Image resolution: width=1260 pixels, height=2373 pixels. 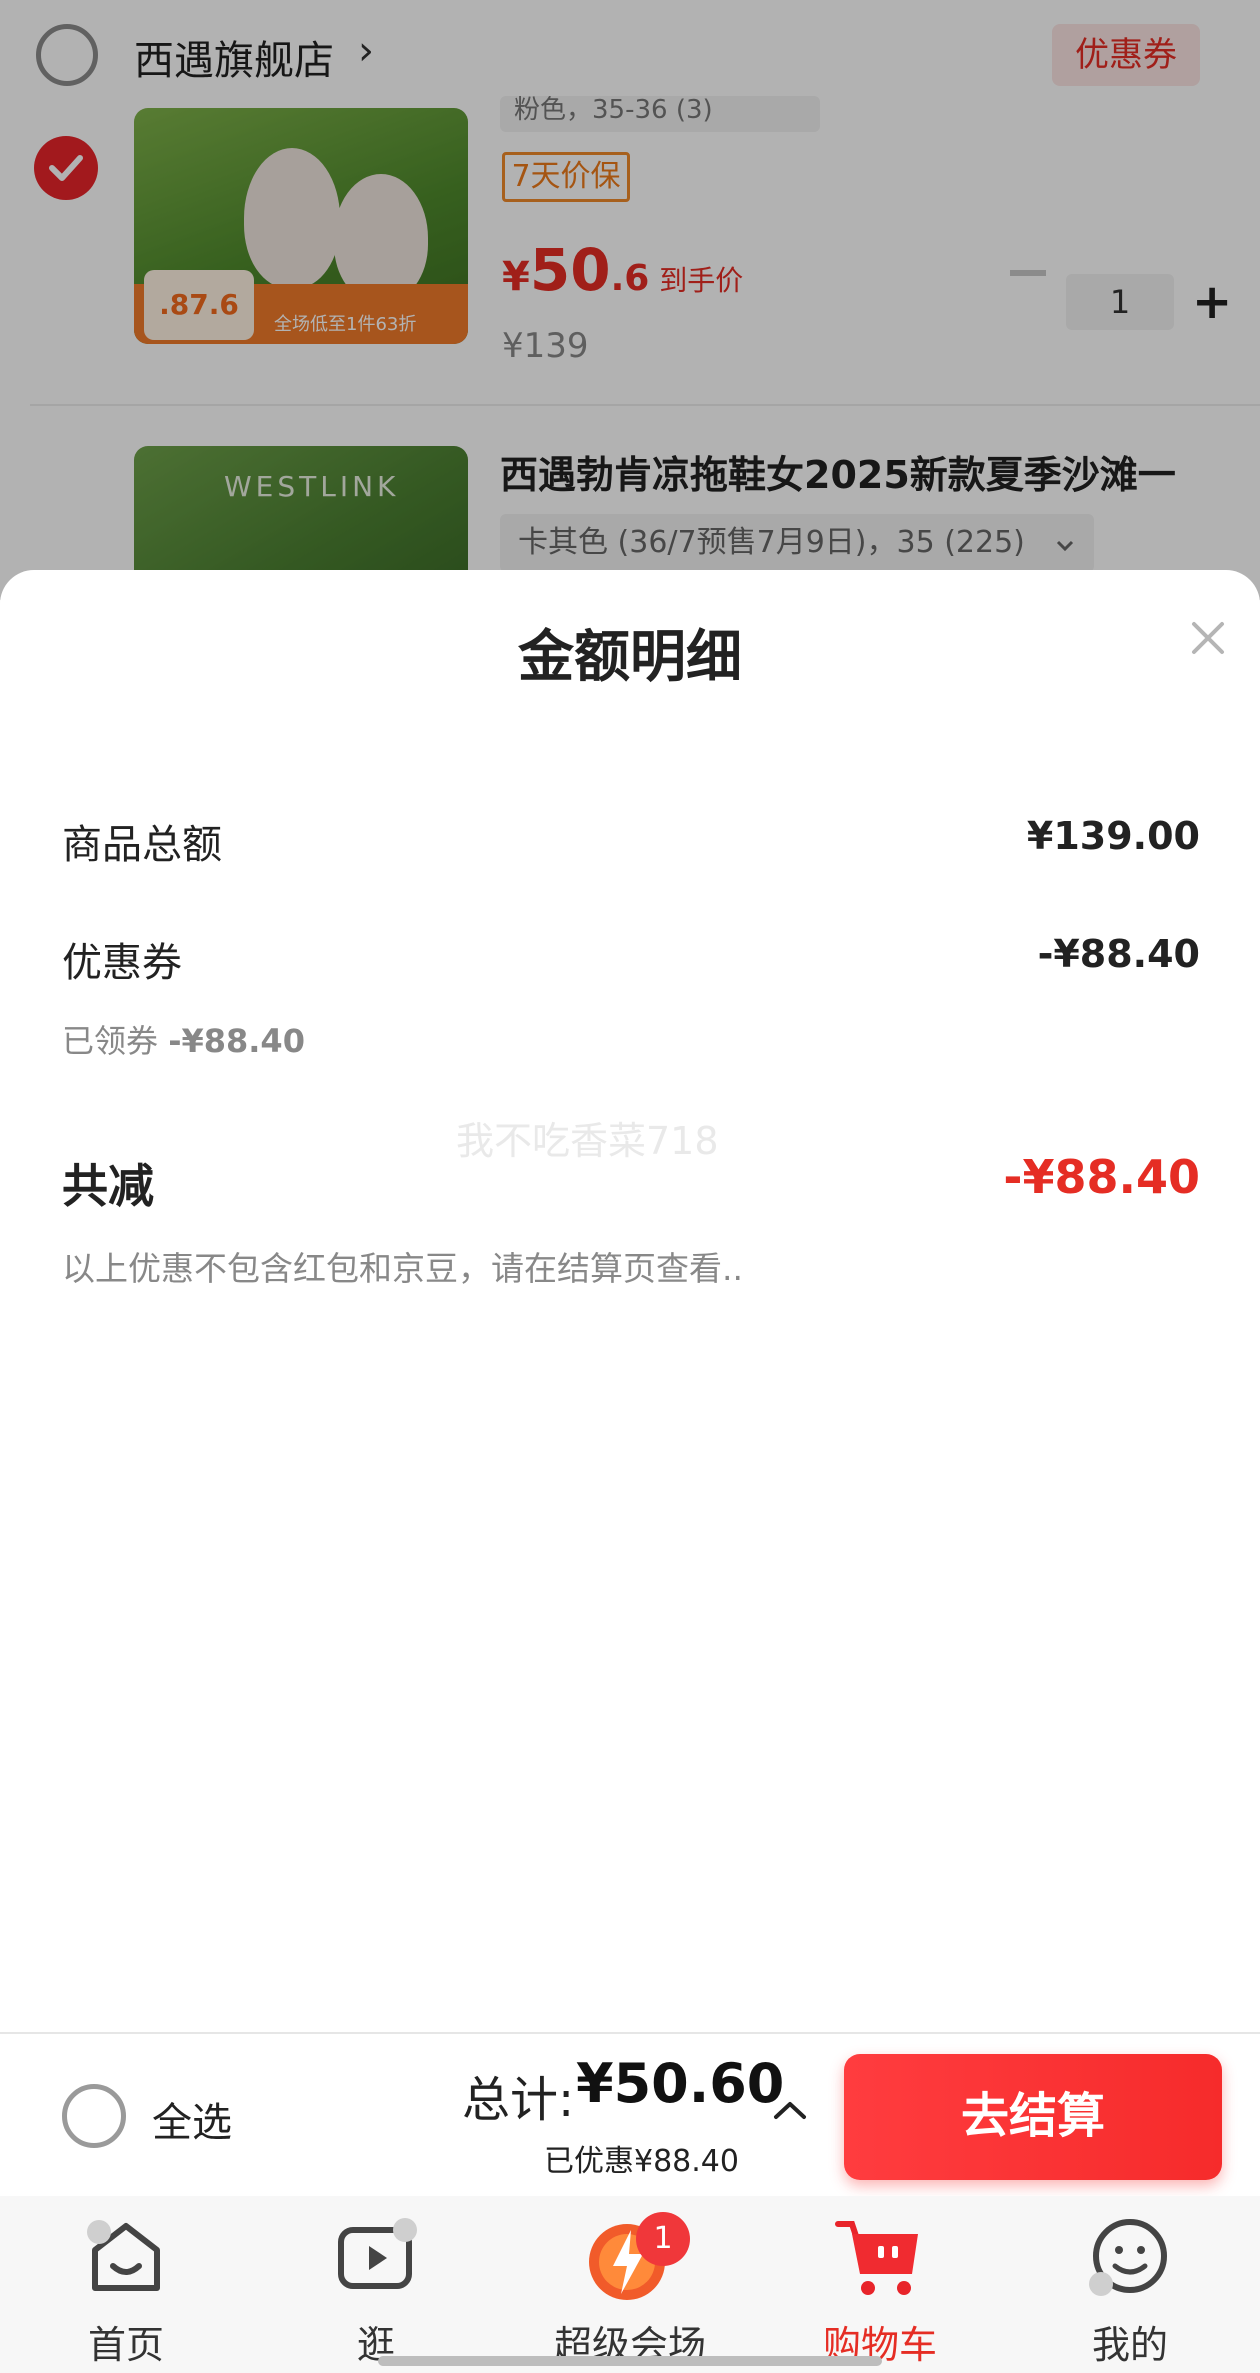 I want to click on play-icon, so click(x=377, y=2253).